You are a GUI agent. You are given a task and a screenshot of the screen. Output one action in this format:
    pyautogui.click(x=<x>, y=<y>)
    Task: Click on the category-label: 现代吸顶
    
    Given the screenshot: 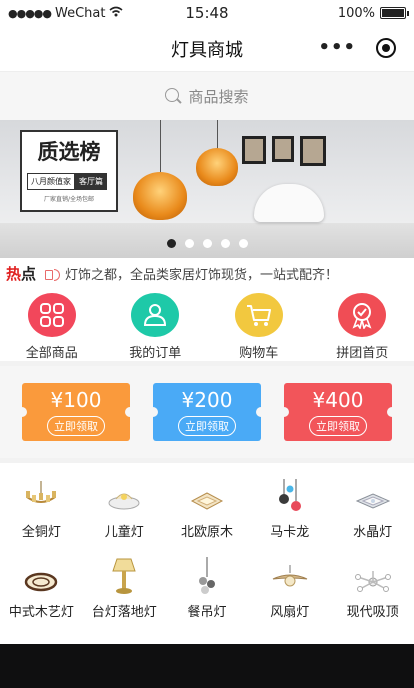 What is the action you would take?
    pyautogui.click(x=372, y=612)
    